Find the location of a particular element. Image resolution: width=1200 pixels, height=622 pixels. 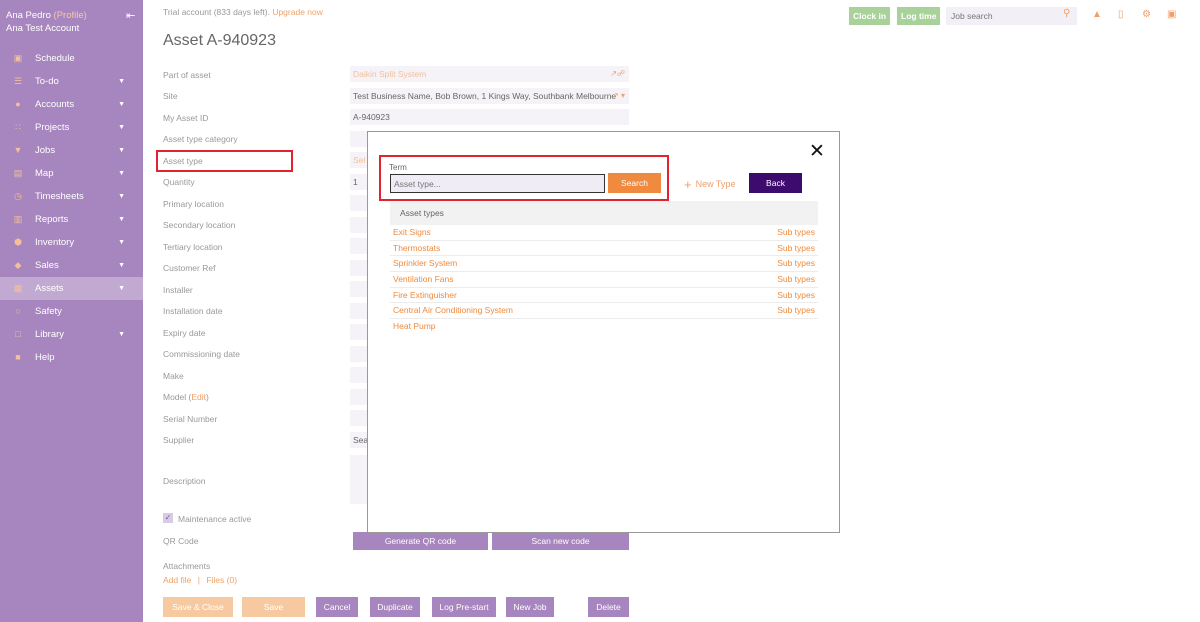

asset-type-link: Sprinkler System is located at coordinates (425, 263).